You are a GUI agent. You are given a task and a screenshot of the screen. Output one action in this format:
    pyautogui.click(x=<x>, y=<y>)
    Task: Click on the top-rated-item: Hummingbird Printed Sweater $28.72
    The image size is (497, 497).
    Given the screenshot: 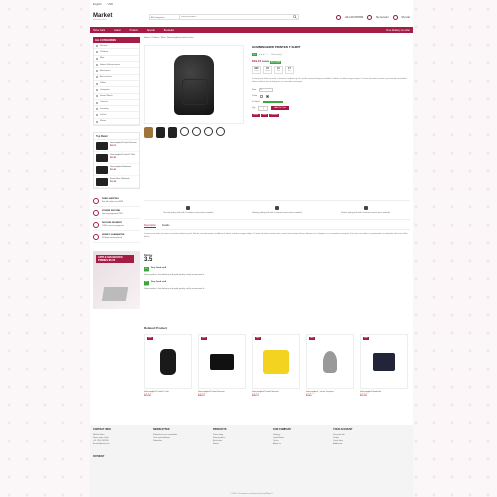 What is the action you would take?
    pyautogui.click(x=116, y=146)
    